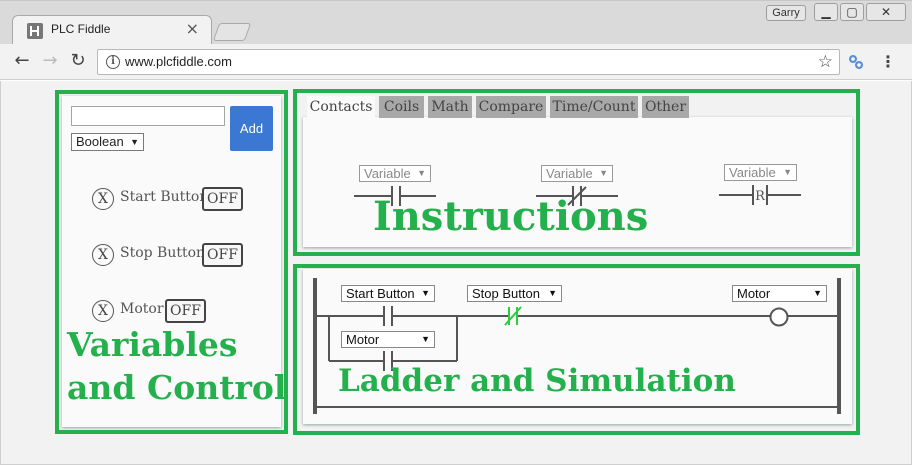  What do you see at coordinates (888, 61) in the screenshot?
I see `browser-menu-icon: ⋮` at bounding box center [888, 61].